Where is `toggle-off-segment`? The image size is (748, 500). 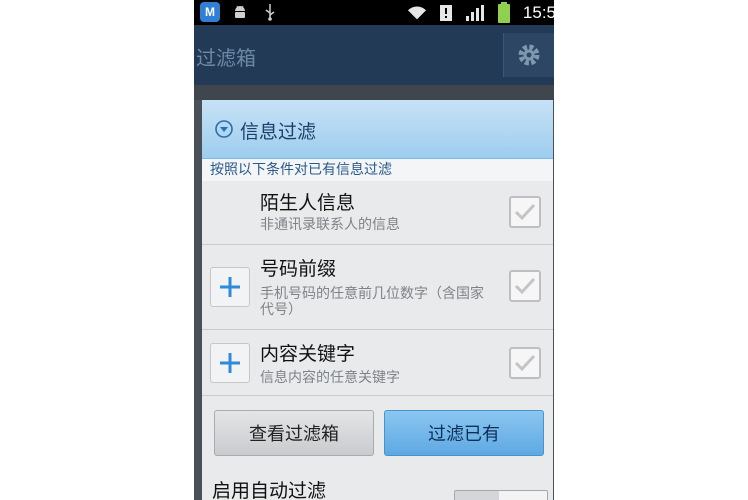 toggle-off-segment is located at coordinates (523, 495).